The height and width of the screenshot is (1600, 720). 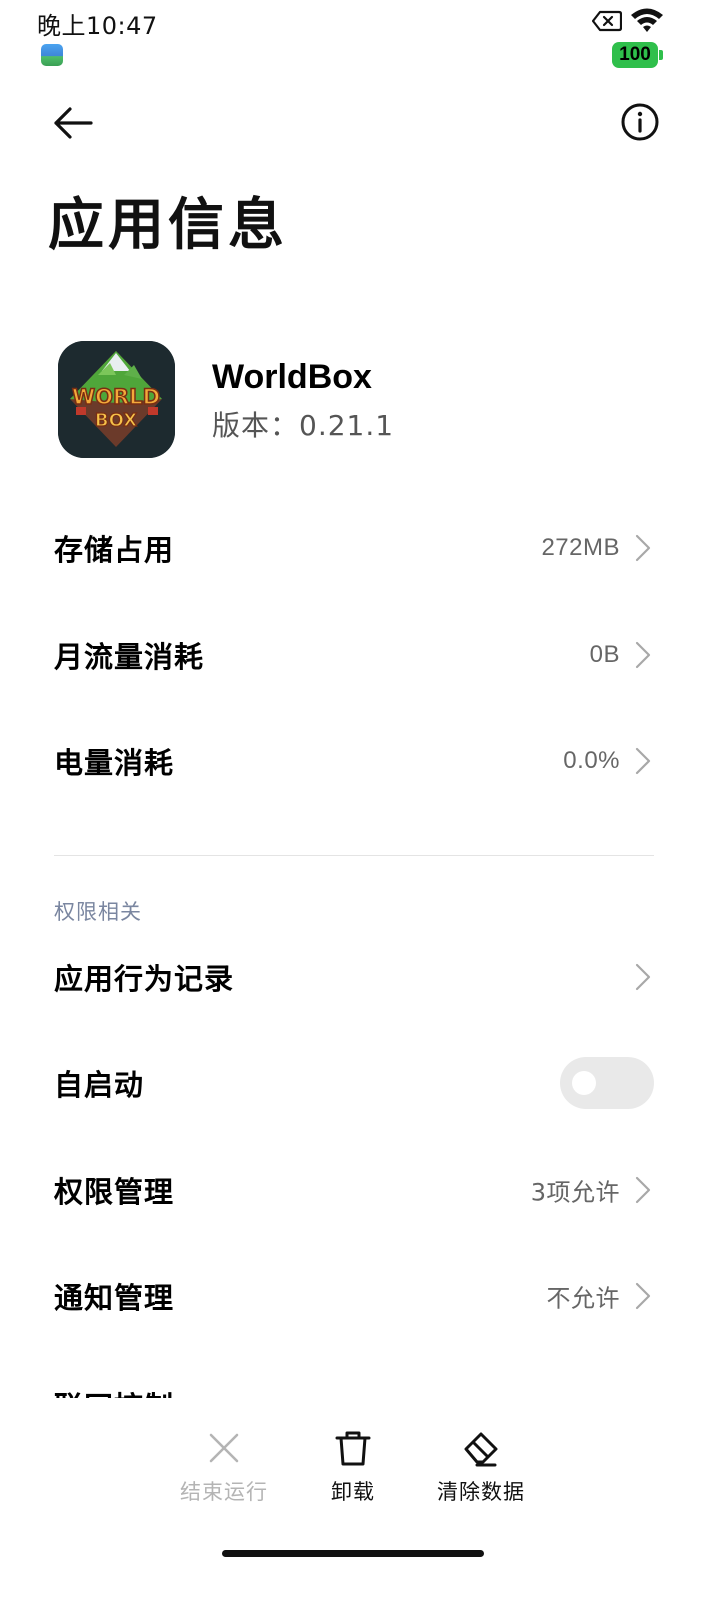 I want to click on app-notification-icon, so click(x=52, y=55).